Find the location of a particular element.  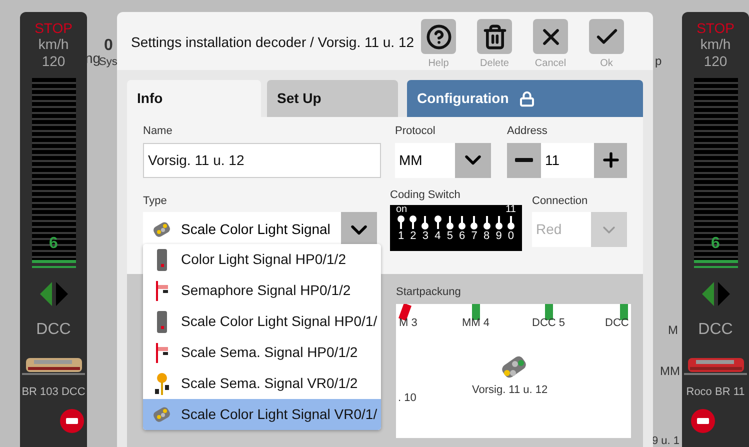

type-label: Type is located at coordinates (155, 201).